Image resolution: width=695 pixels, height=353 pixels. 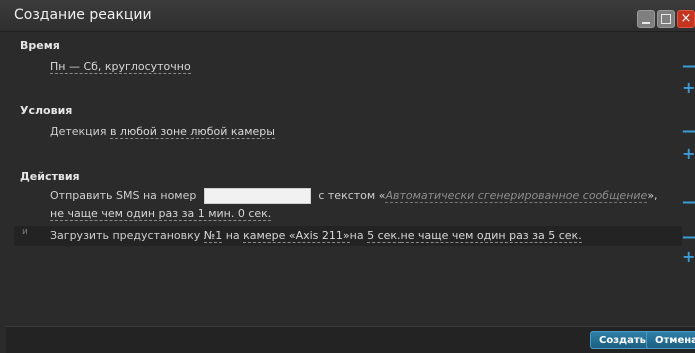 I want to click on section-actions-header: Действия, so click(x=50, y=176).